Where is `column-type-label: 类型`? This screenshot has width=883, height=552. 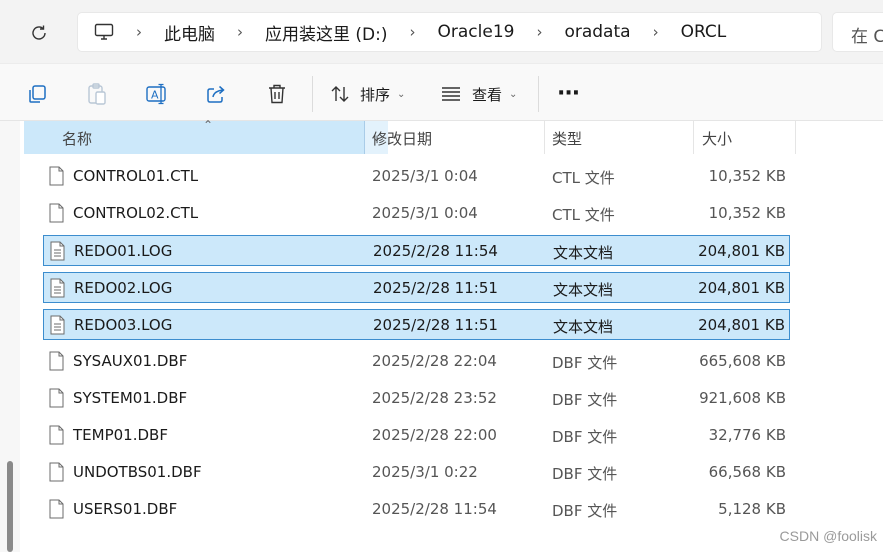
column-type-label: 类型 is located at coordinates (567, 139).